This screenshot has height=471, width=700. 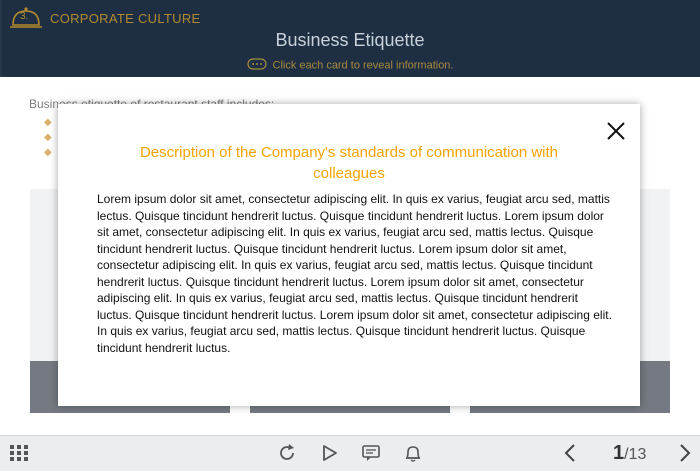 What do you see at coordinates (635, 454) in the screenshot?
I see `total-pages: /13` at bounding box center [635, 454].